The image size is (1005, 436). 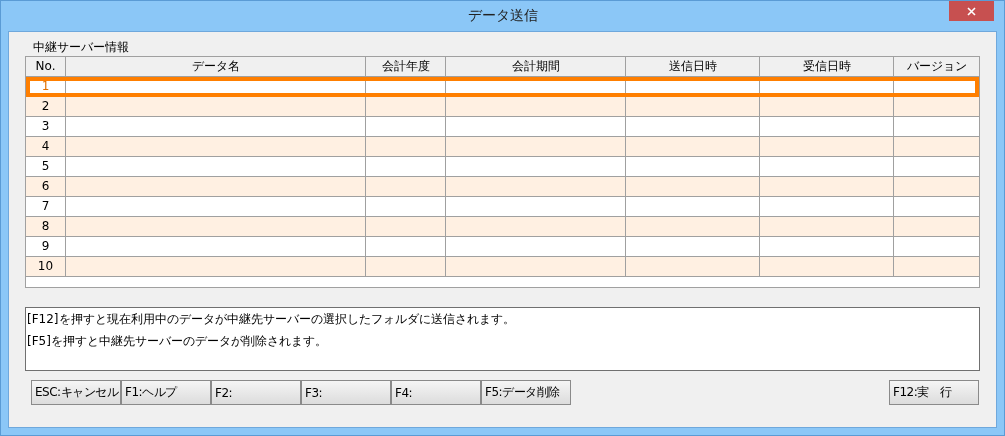 I want to click on row-number: 5, so click(x=45, y=166).